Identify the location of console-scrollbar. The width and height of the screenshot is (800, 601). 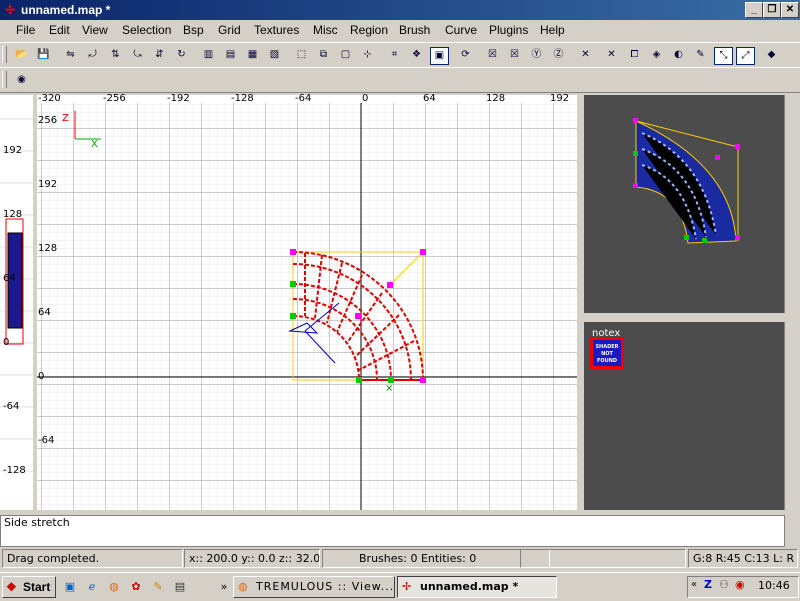
(792, 531).